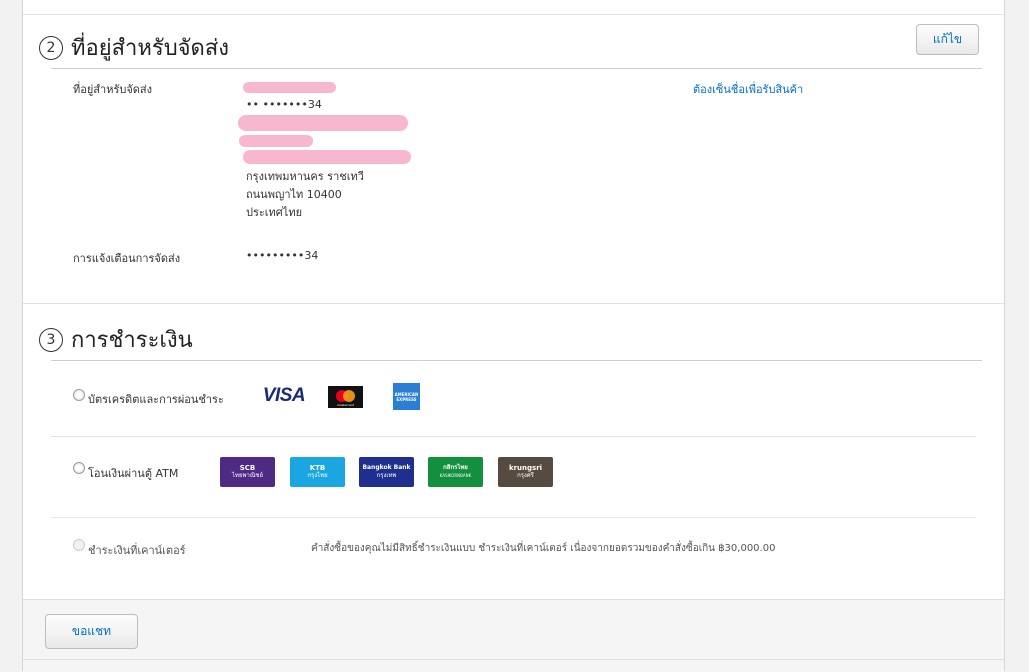 The image size is (1029, 672). What do you see at coordinates (132, 340) in the screenshot?
I see `payment-section-title: การชำระเงิน` at bounding box center [132, 340].